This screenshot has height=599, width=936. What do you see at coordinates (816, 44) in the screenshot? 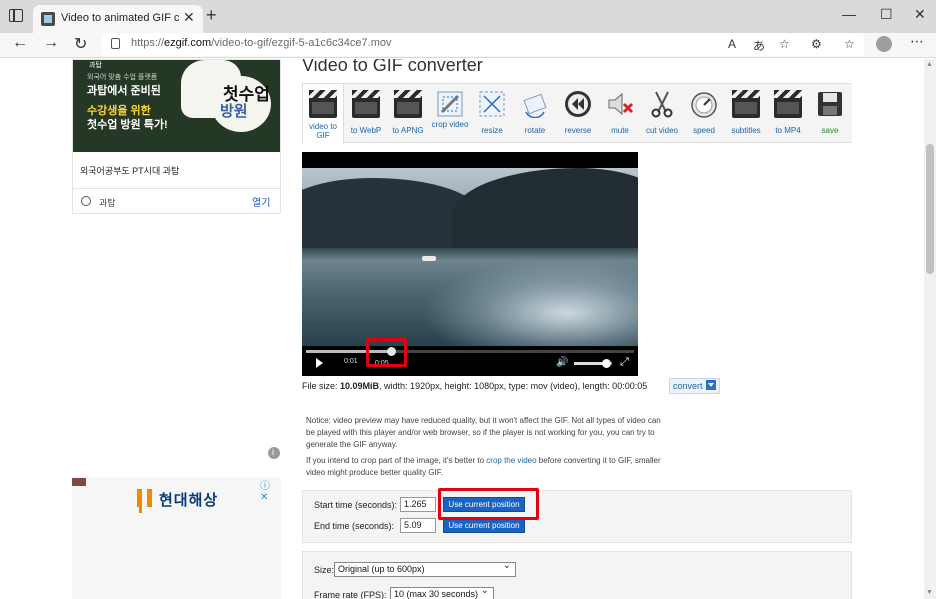
I see `extensions-icon: ⚙` at bounding box center [816, 44].